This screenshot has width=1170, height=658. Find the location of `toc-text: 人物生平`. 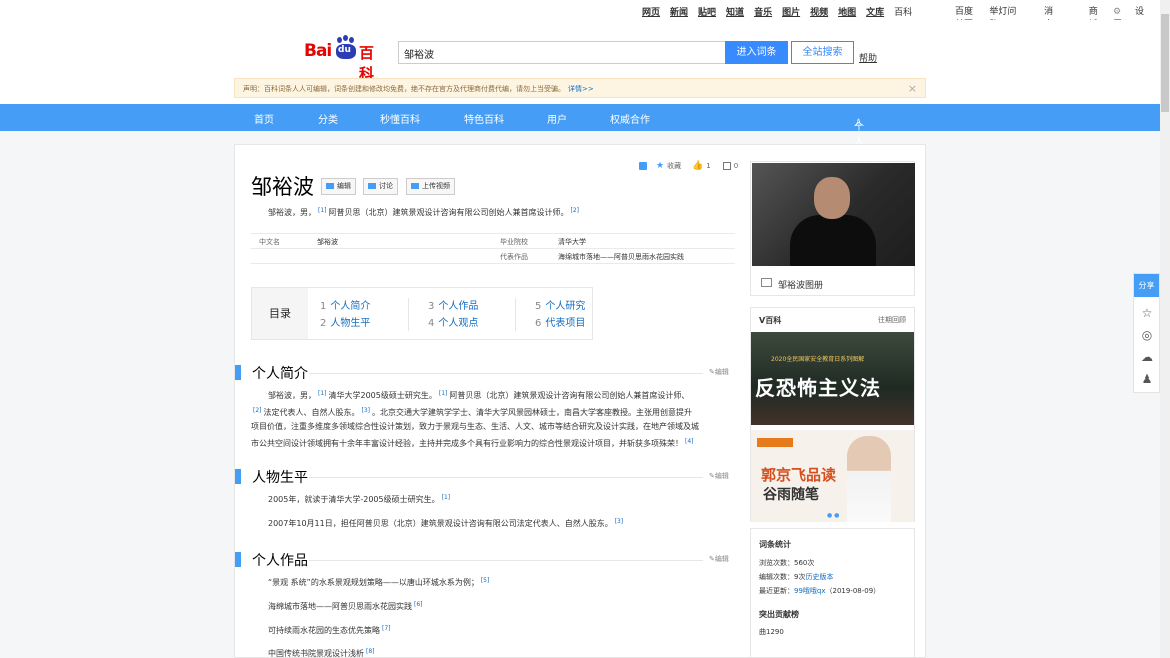

toc-text: 人物生平 is located at coordinates (350, 323).